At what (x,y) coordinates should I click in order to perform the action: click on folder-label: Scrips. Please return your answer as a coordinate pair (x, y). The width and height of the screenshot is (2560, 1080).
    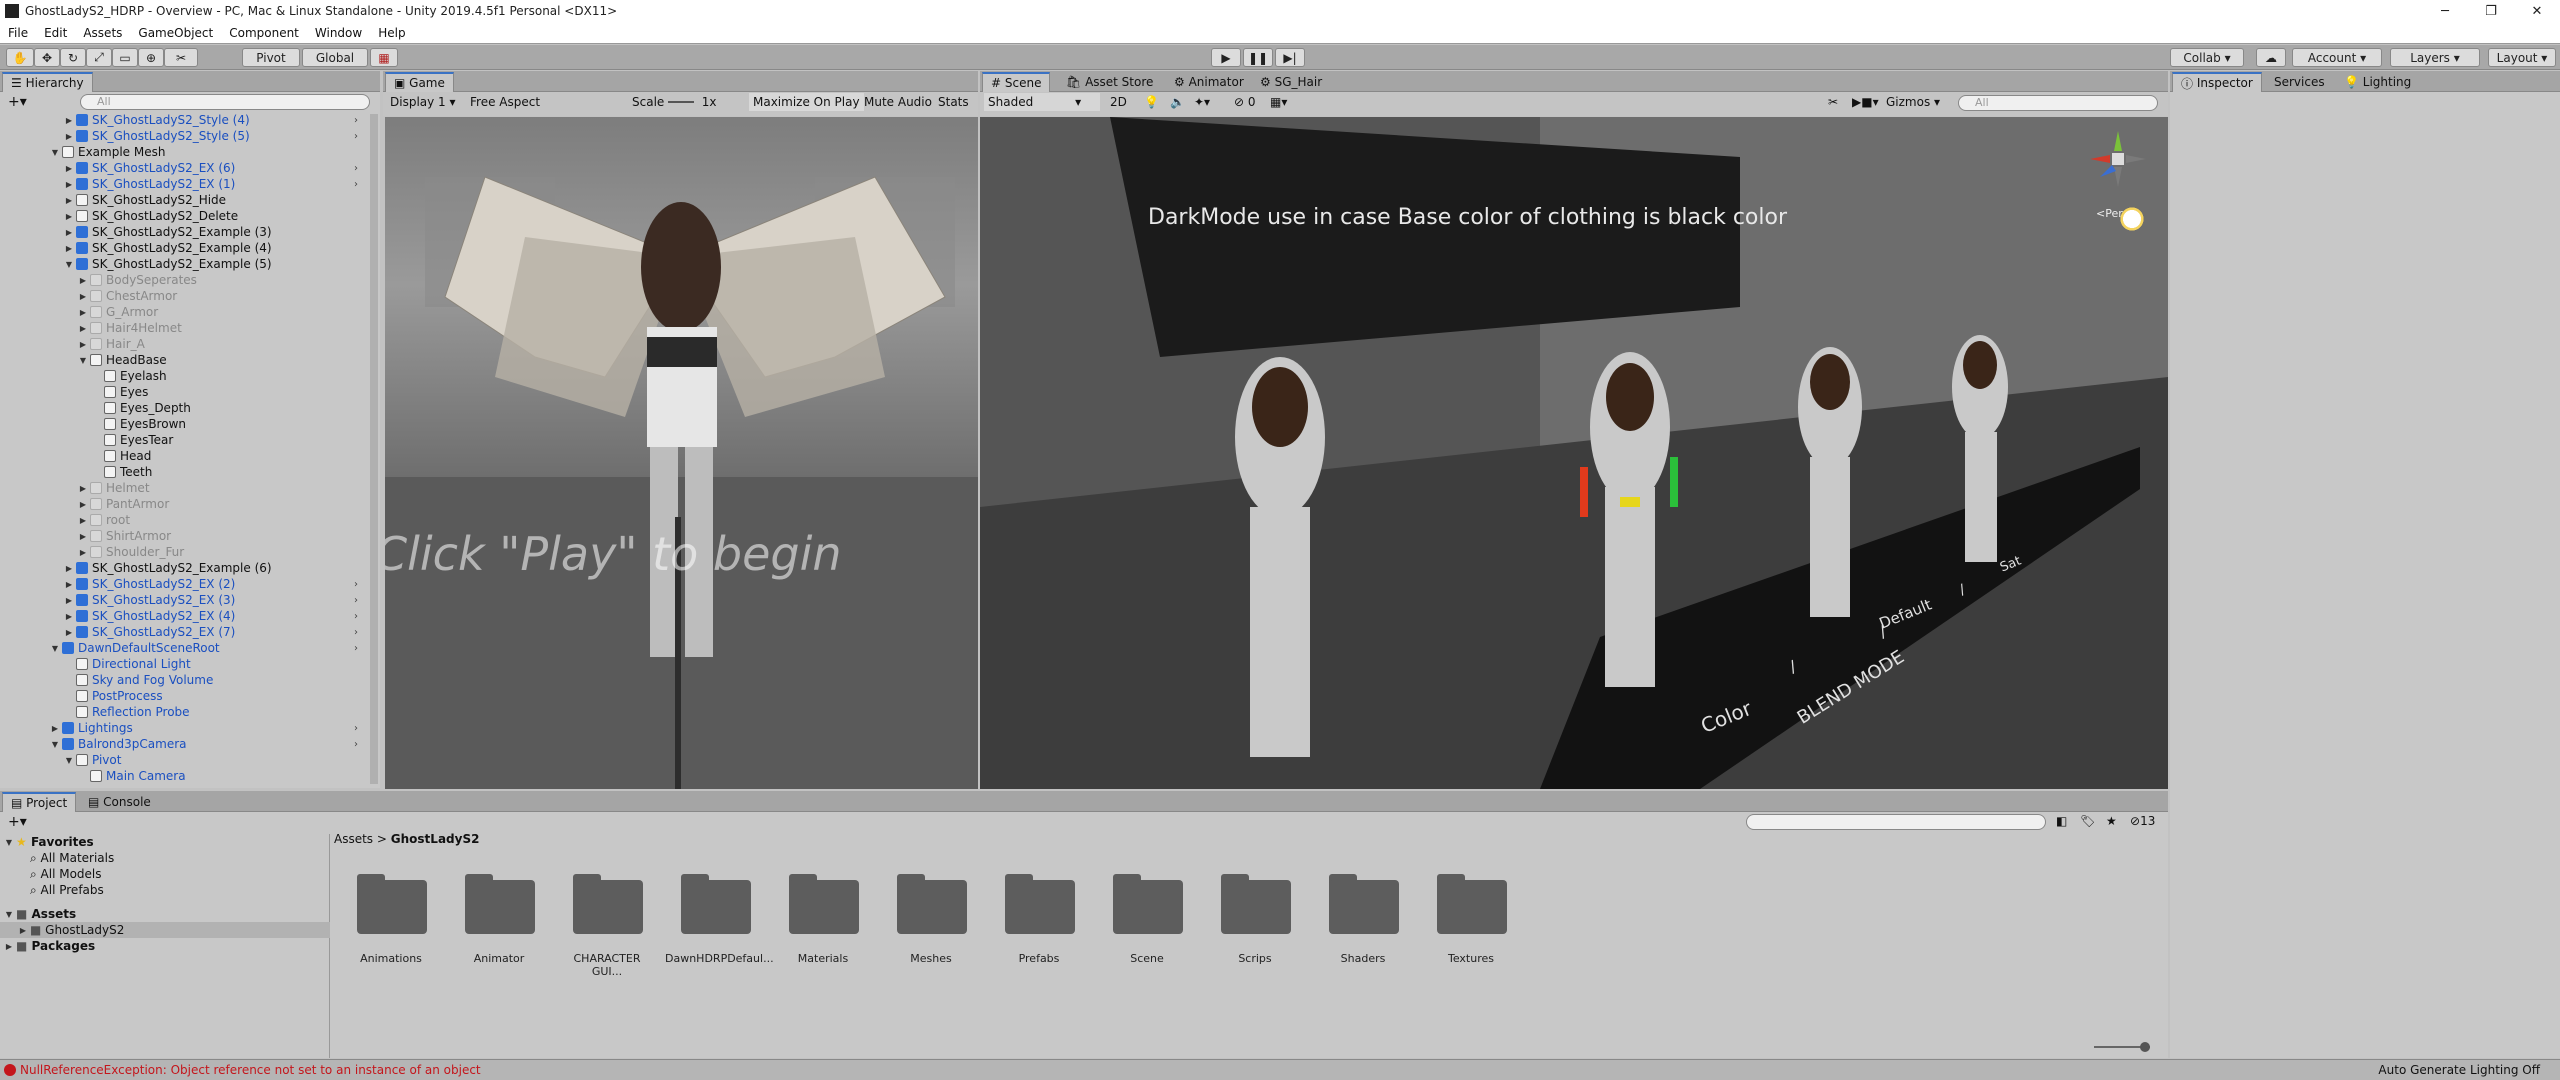
    Looking at the image, I should click on (1255, 958).